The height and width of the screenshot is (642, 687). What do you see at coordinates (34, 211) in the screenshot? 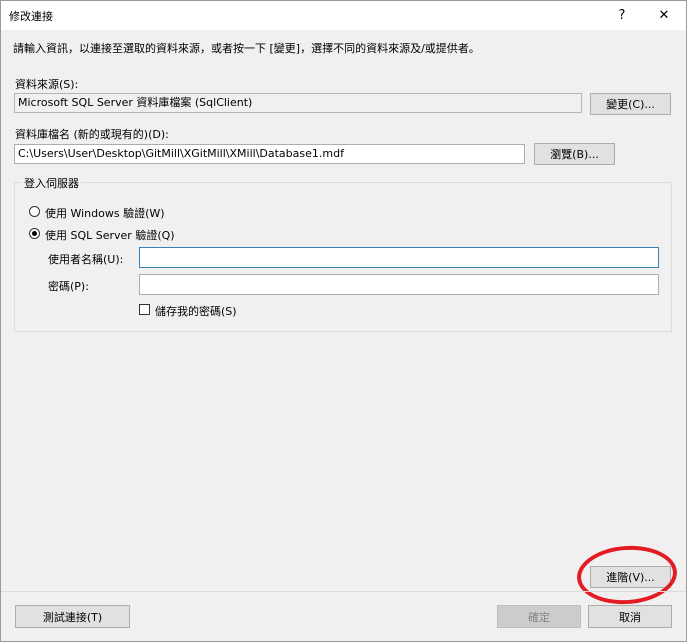
I see `windows-auth-radio` at bounding box center [34, 211].